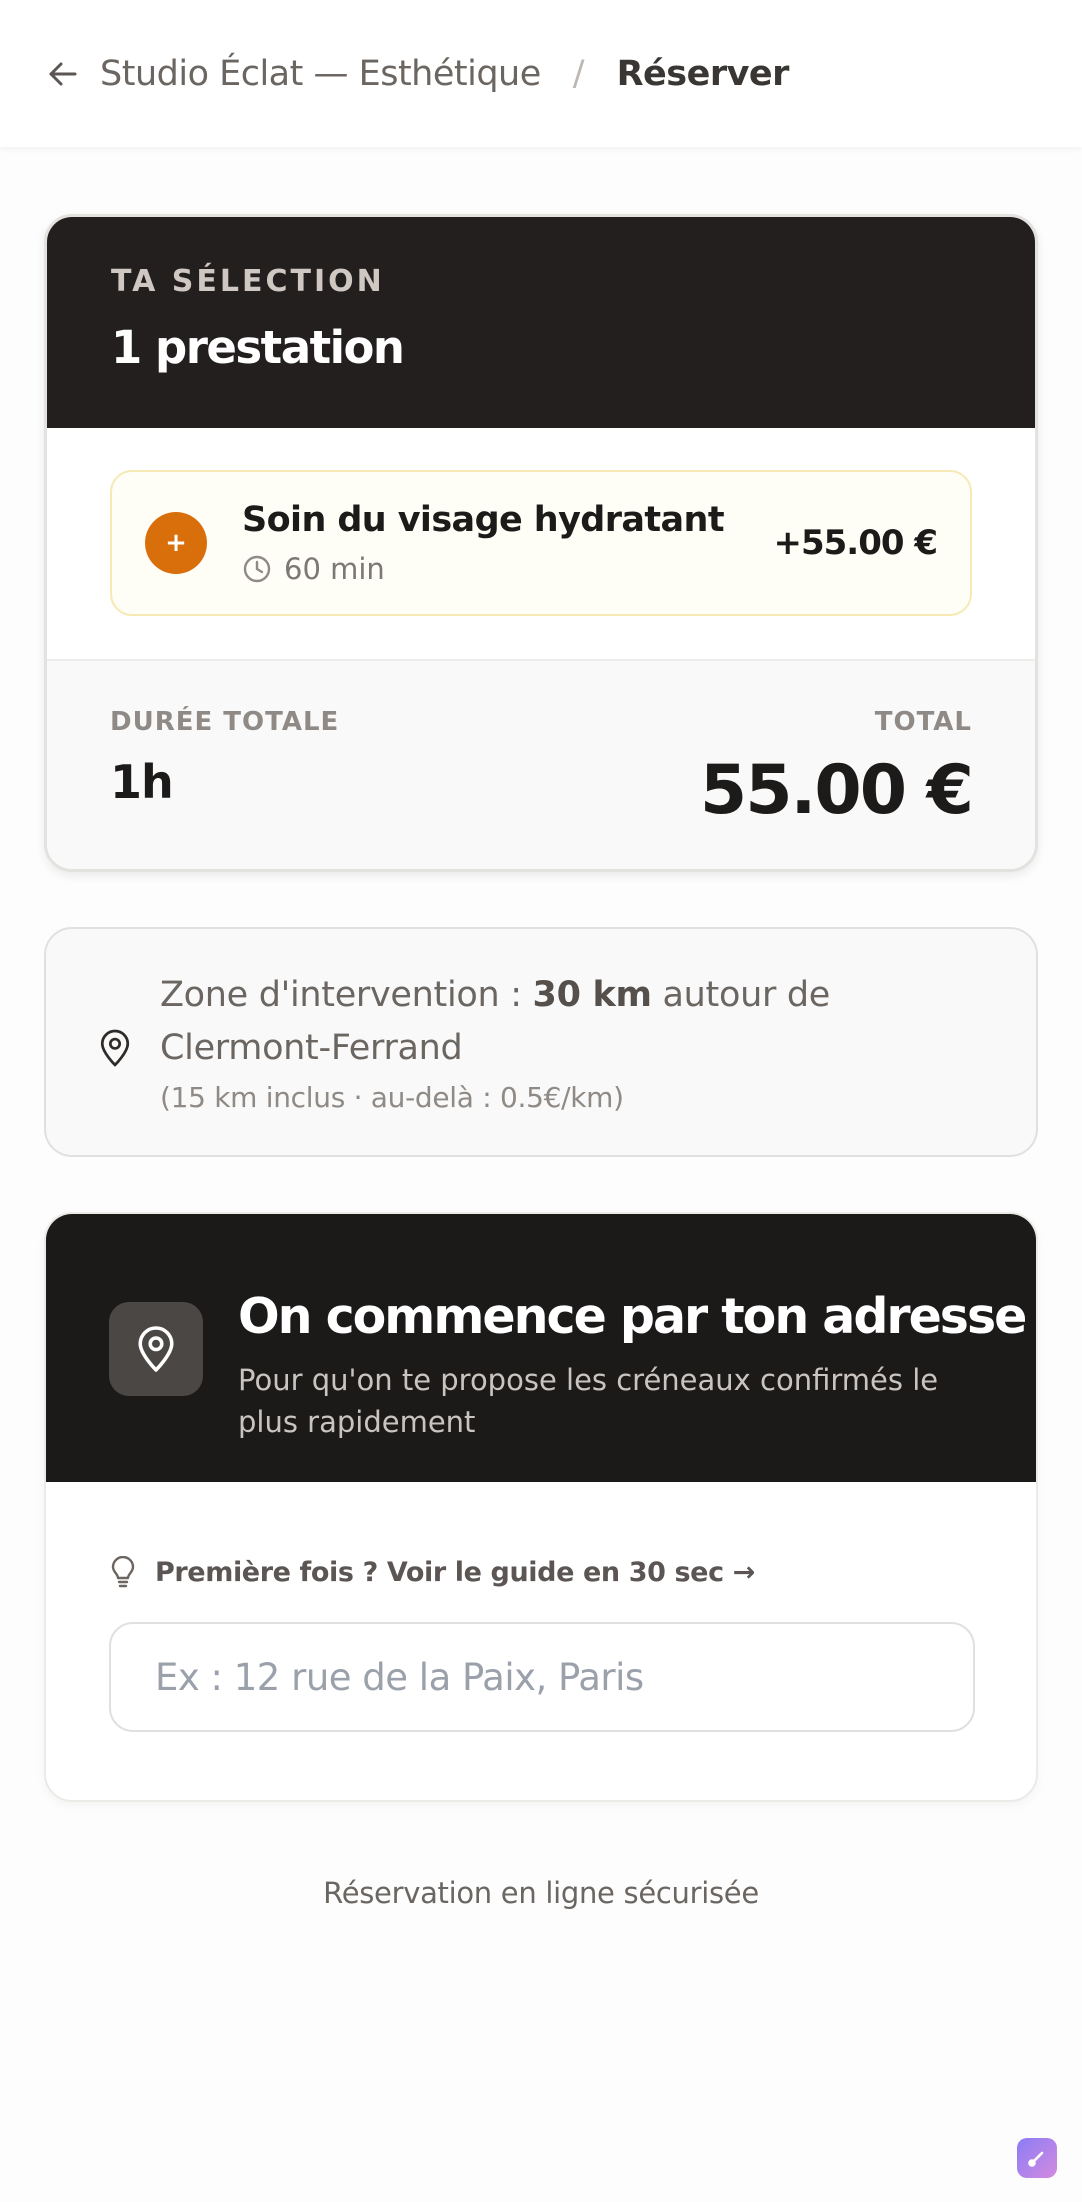 The height and width of the screenshot is (2202, 1082). I want to click on address-input, so click(542, 1677).